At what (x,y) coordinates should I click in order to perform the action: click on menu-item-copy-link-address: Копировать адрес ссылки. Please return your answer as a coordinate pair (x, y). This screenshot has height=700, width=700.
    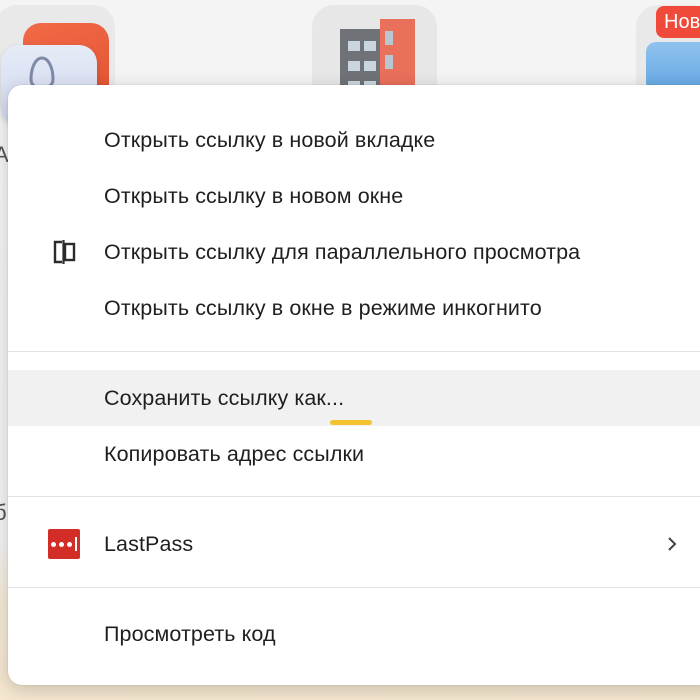
    Looking at the image, I should click on (354, 454).